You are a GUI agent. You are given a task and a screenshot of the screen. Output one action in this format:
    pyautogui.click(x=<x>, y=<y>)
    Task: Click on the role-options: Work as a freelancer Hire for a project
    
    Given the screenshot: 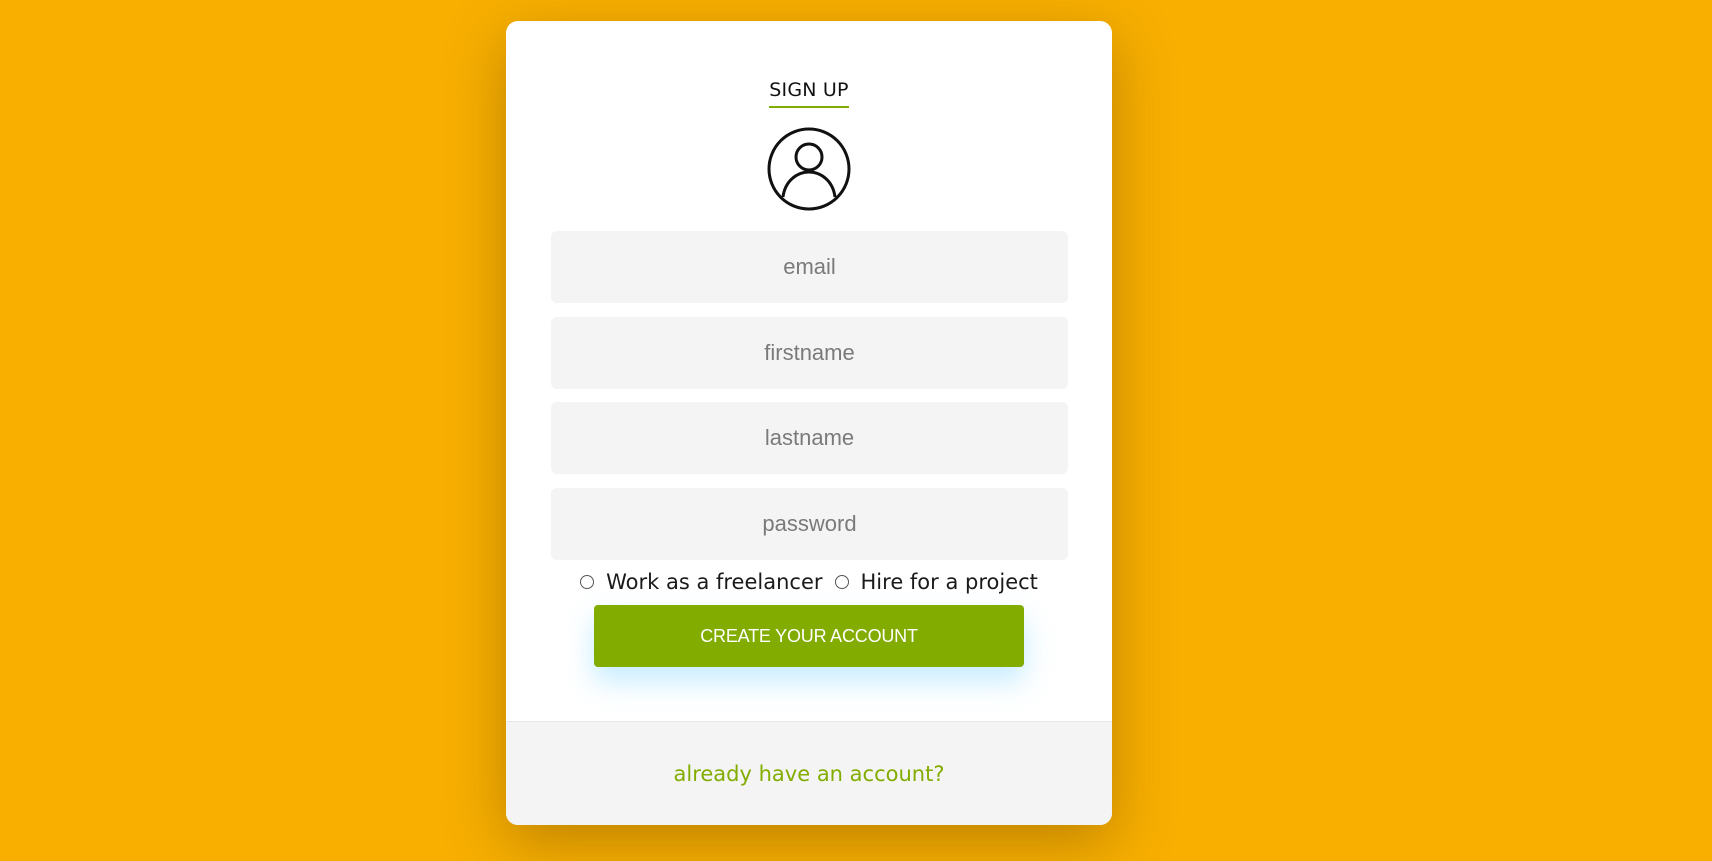 What is the action you would take?
    pyautogui.click(x=809, y=582)
    